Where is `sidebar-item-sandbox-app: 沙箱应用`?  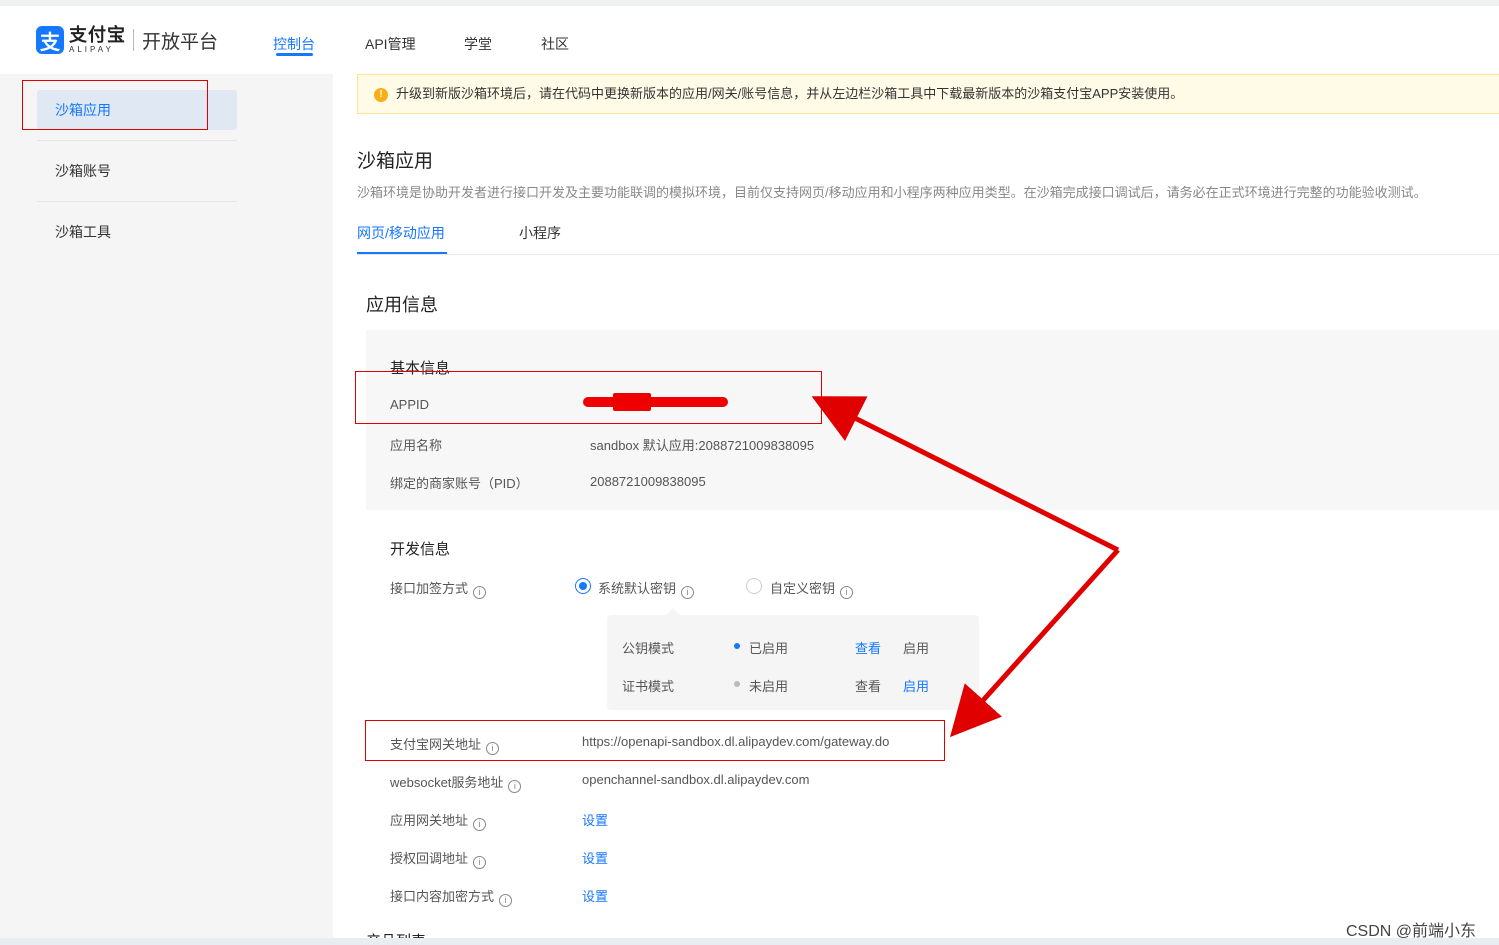
sidebar-item-sandbox-app: 沙箱应用 is located at coordinates (137, 110).